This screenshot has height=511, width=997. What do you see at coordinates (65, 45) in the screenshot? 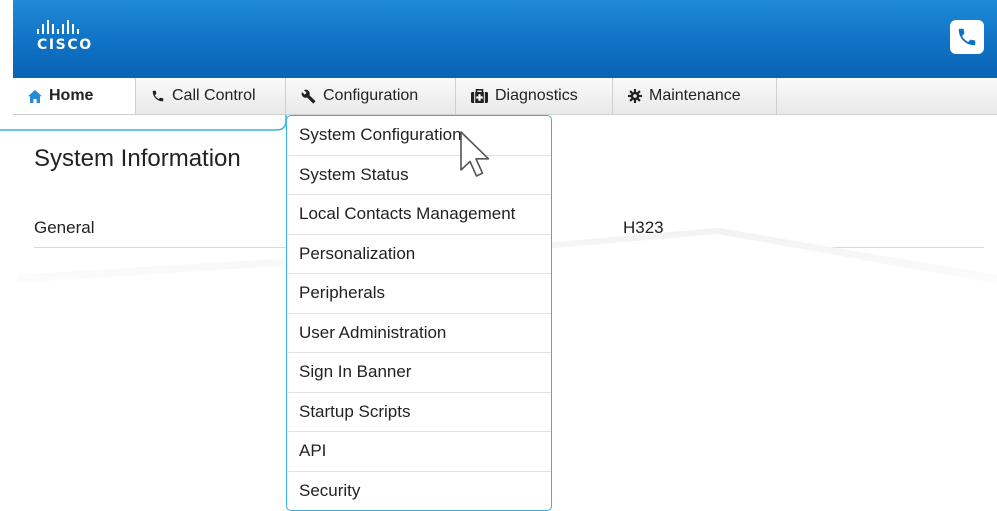
I see `cisco-logo-text: CISCO` at bounding box center [65, 45].